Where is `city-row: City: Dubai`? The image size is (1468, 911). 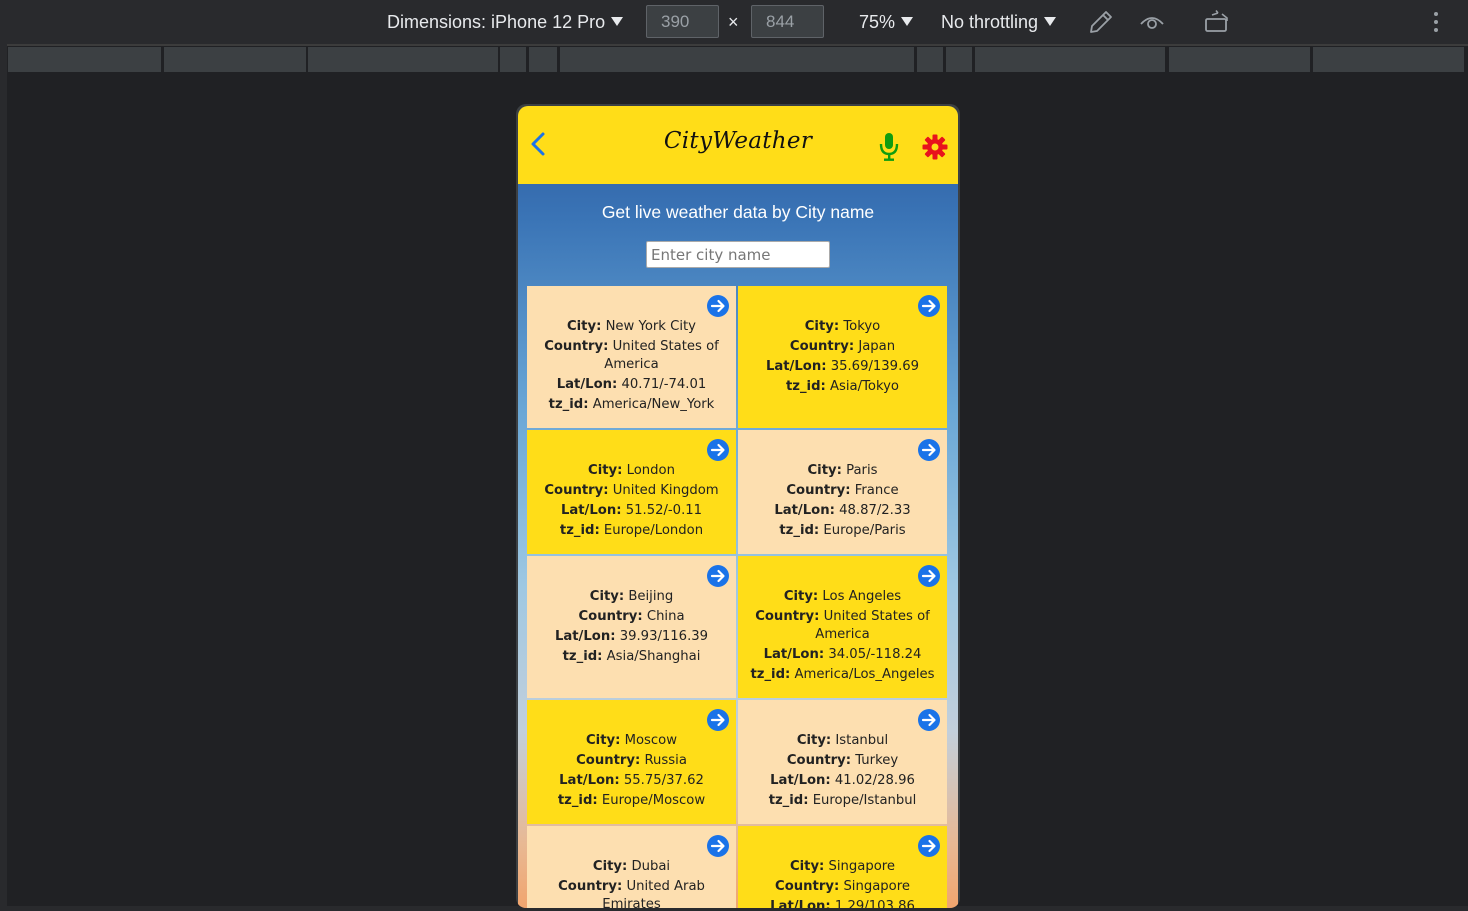 city-row: City: Dubai is located at coordinates (631, 867).